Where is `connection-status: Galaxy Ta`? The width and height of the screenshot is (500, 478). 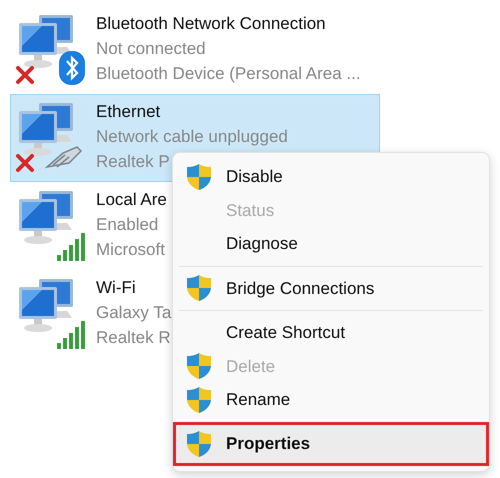
connection-status: Galaxy Ta is located at coordinates (134, 313).